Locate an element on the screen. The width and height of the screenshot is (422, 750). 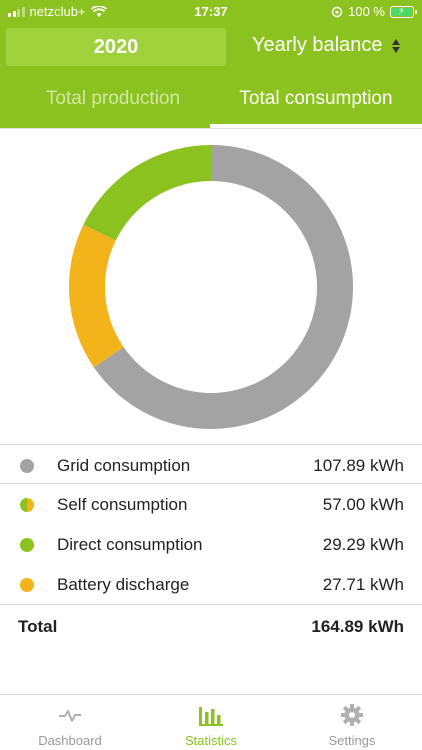
tab-total-consumption: Total consumption is located at coordinates (316, 99).